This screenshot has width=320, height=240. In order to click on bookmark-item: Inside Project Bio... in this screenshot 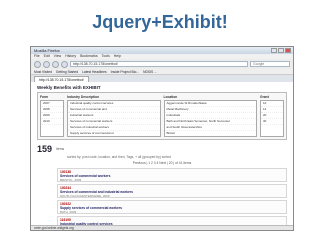, I will do `click(125, 71)`.